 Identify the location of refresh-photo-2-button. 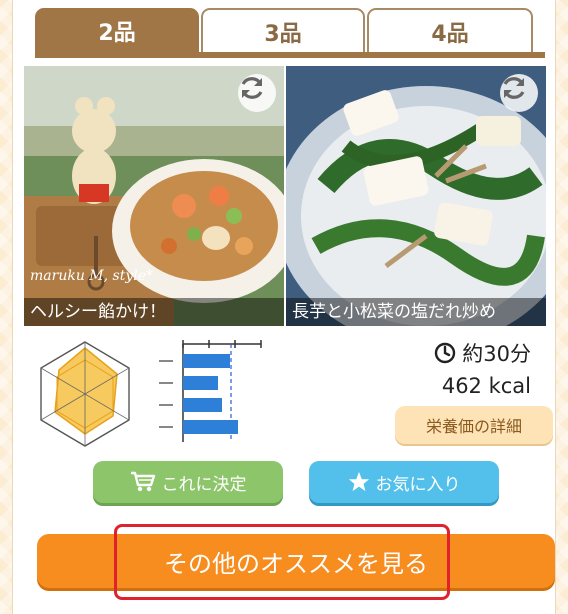
(519, 93).